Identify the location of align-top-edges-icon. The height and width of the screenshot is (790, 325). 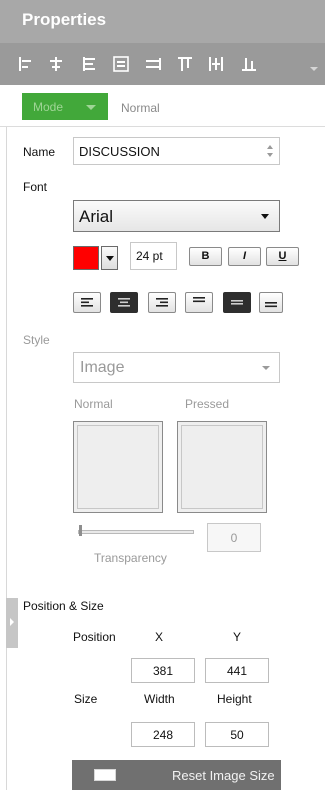
(185, 64).